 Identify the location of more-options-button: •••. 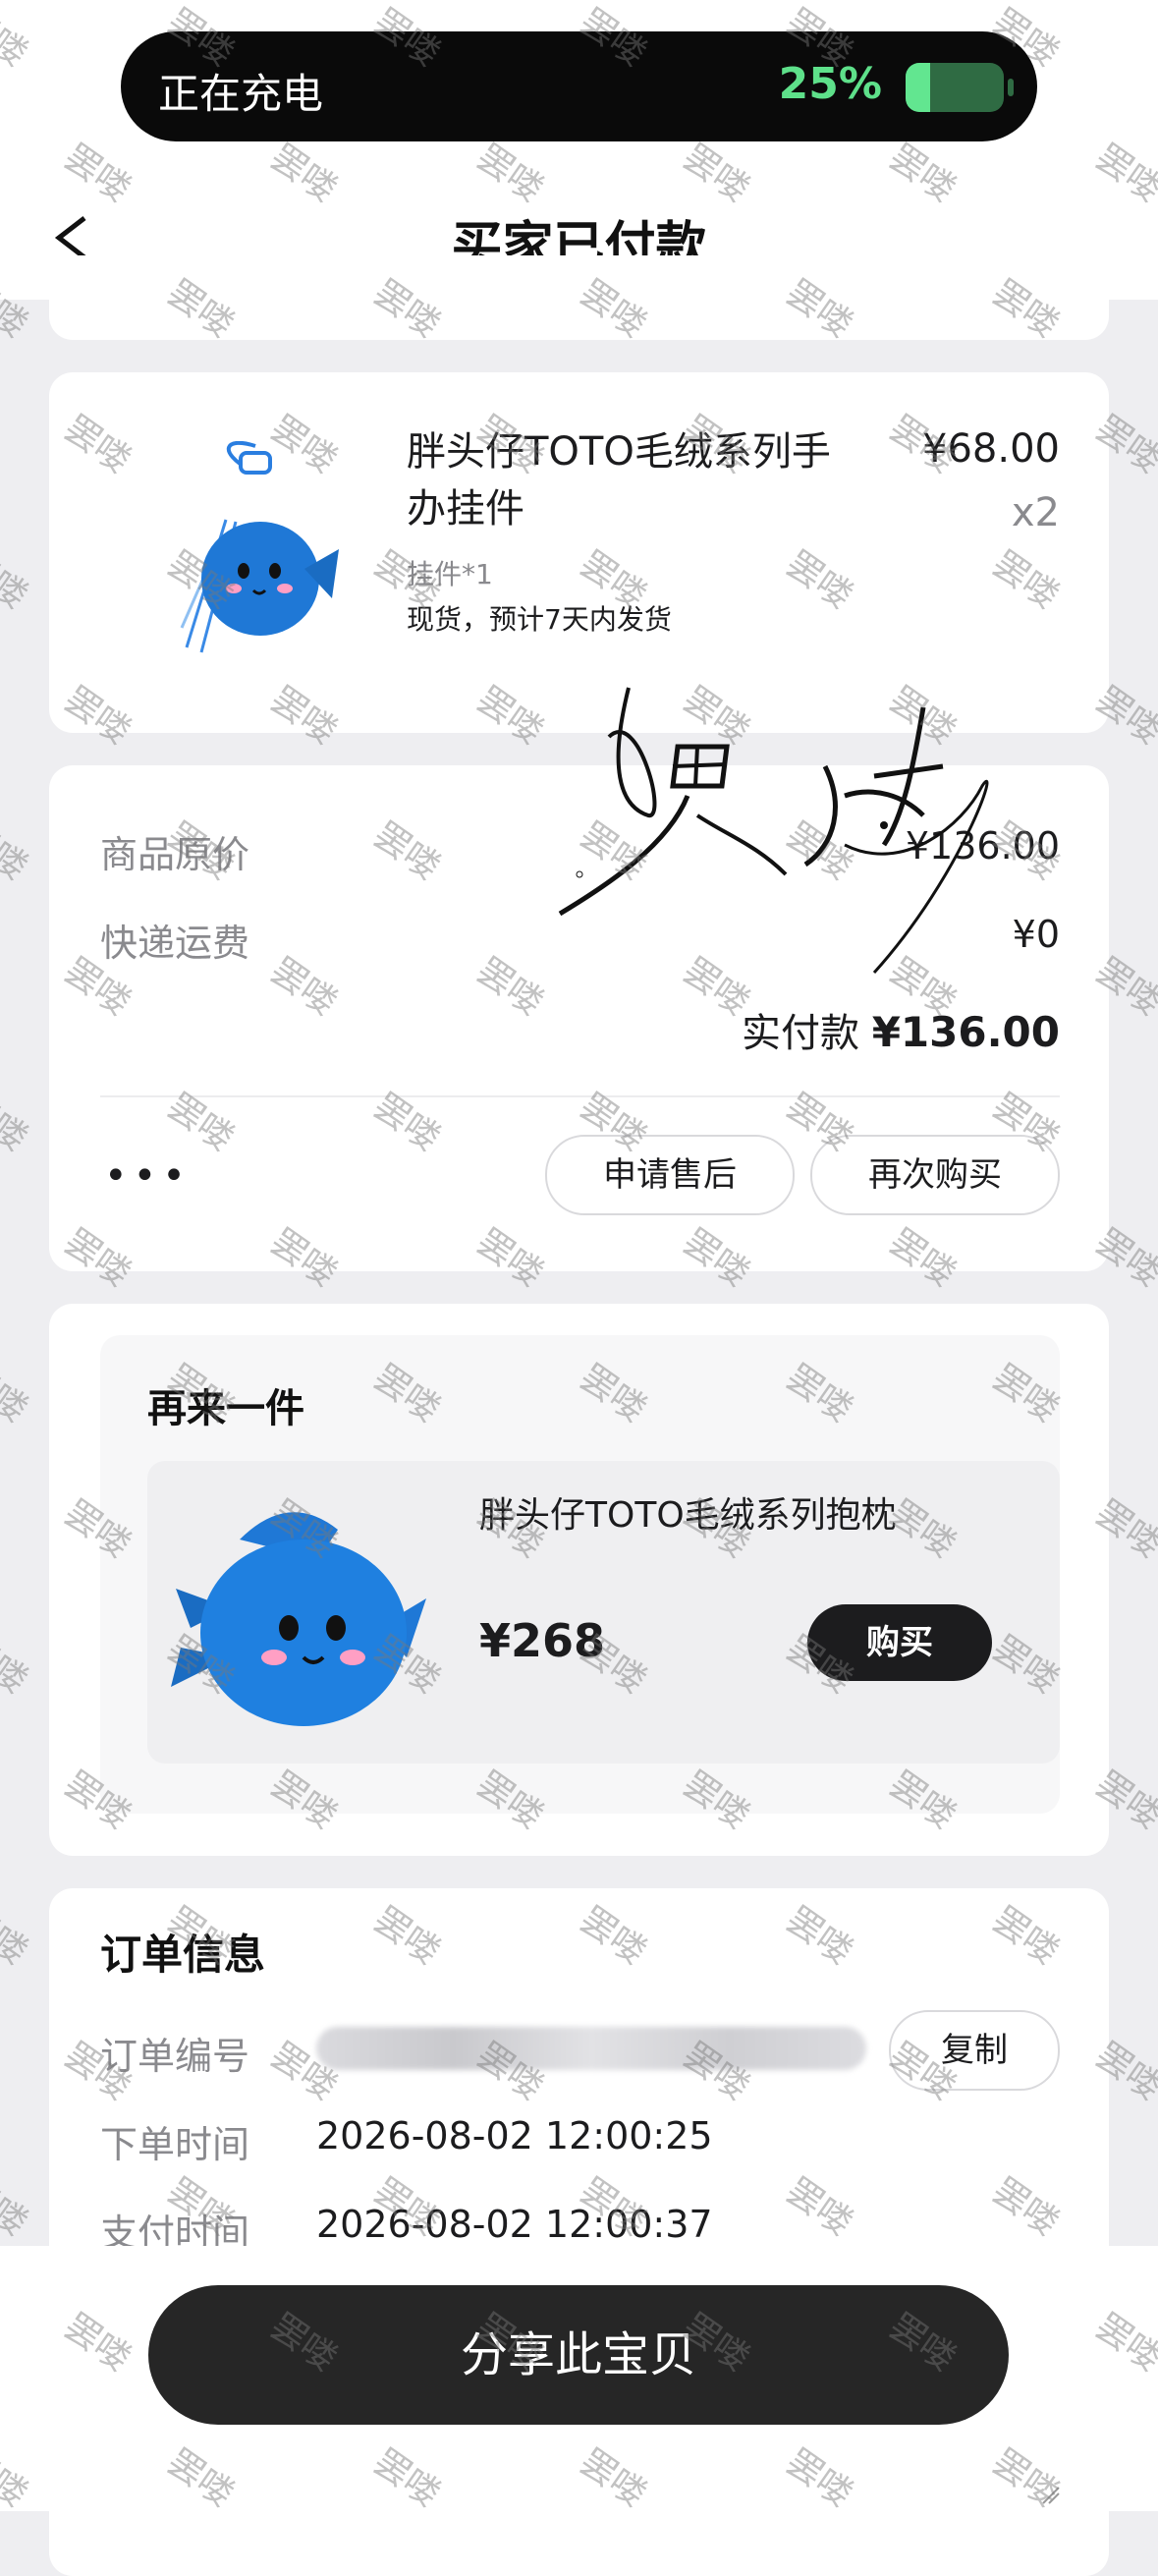
(148, 1176).